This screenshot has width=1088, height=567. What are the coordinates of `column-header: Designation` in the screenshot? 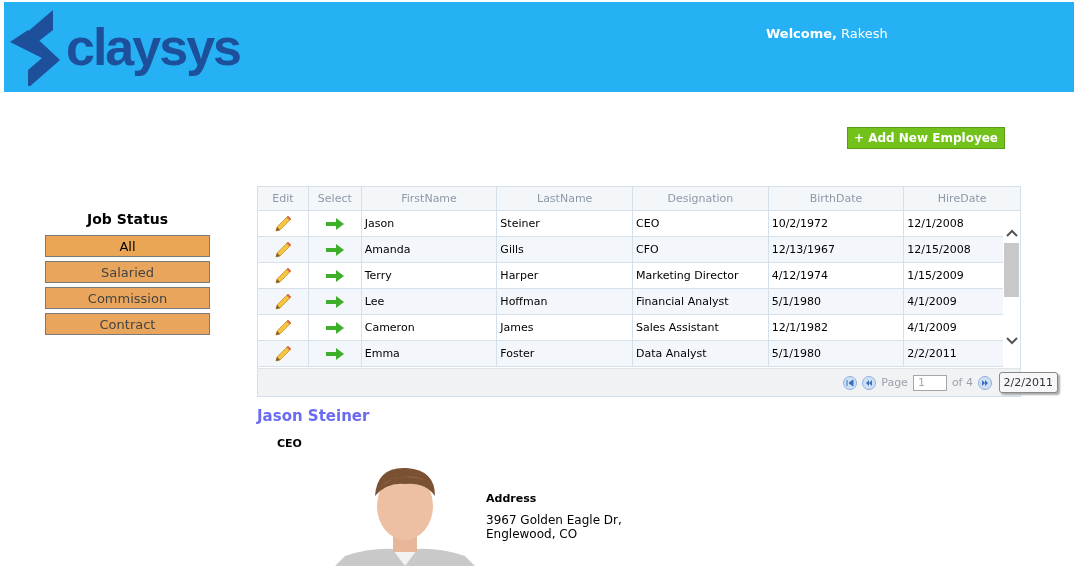 It's located at (701, 198).